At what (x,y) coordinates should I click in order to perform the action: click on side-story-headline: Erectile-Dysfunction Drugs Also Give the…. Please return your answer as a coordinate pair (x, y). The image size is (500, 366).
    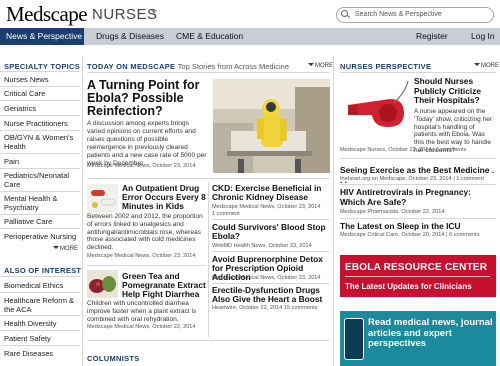
    Looking at the image, I should click on (271, 295).